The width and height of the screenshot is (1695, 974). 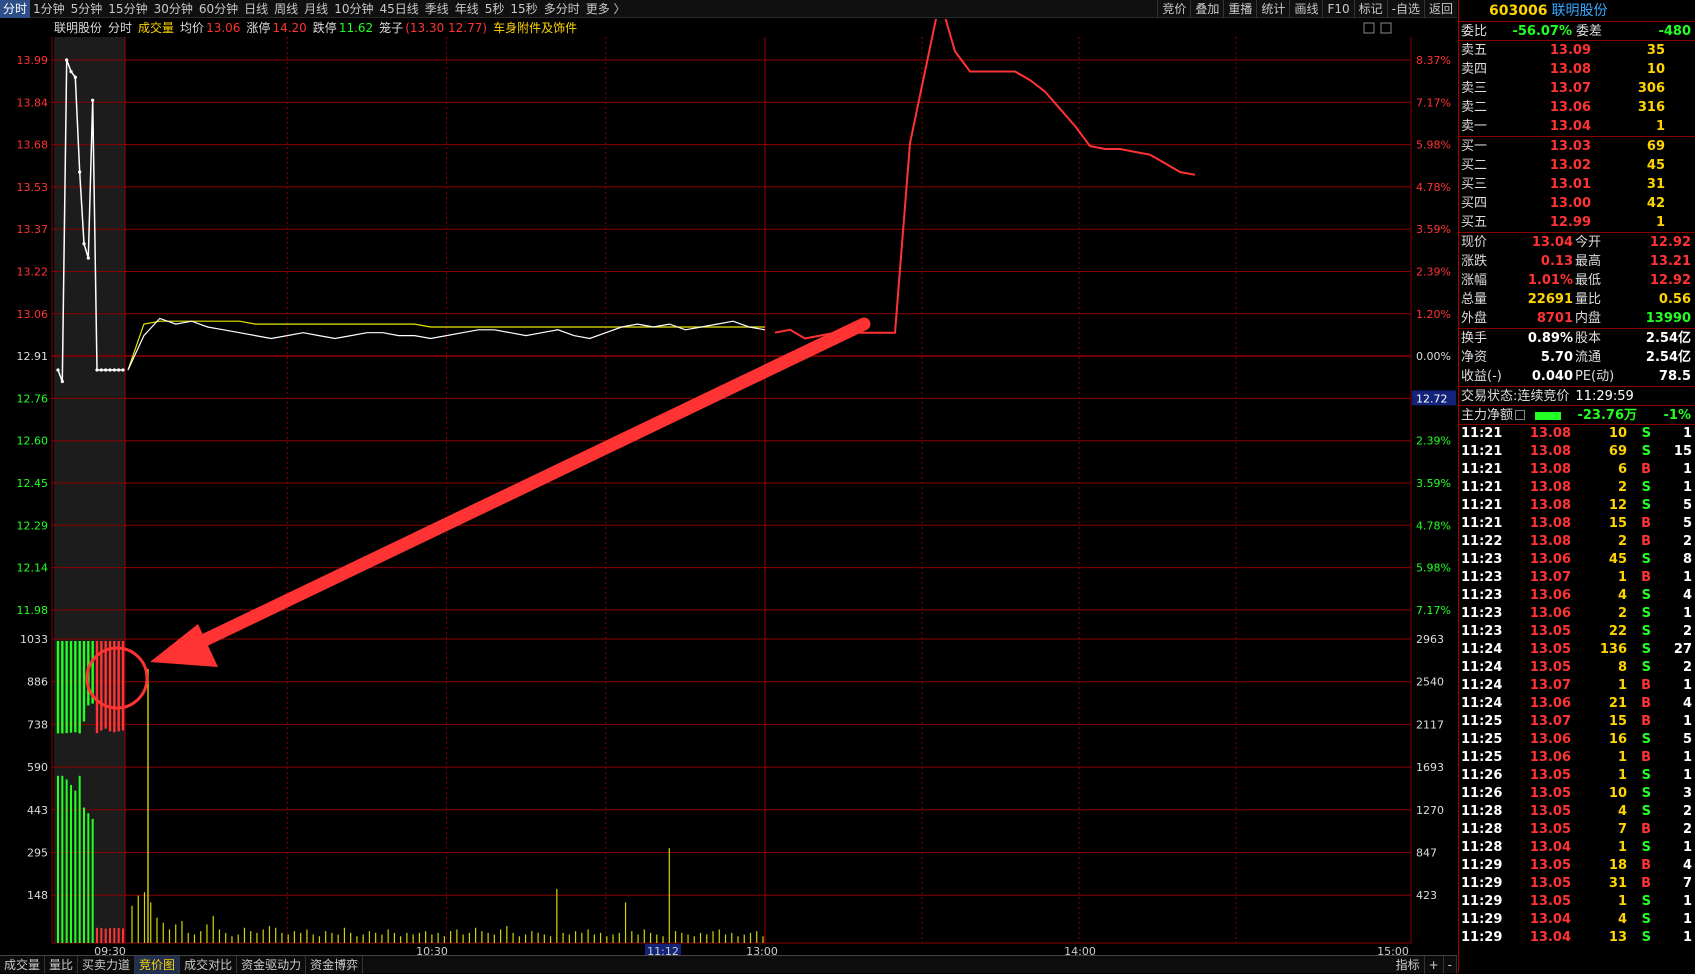 What do you see at coordinates (1577, 830) in the screenshot?
I see `tick-row: 11:28 13.05 7 B 2` at bounding box center [1577, 830].